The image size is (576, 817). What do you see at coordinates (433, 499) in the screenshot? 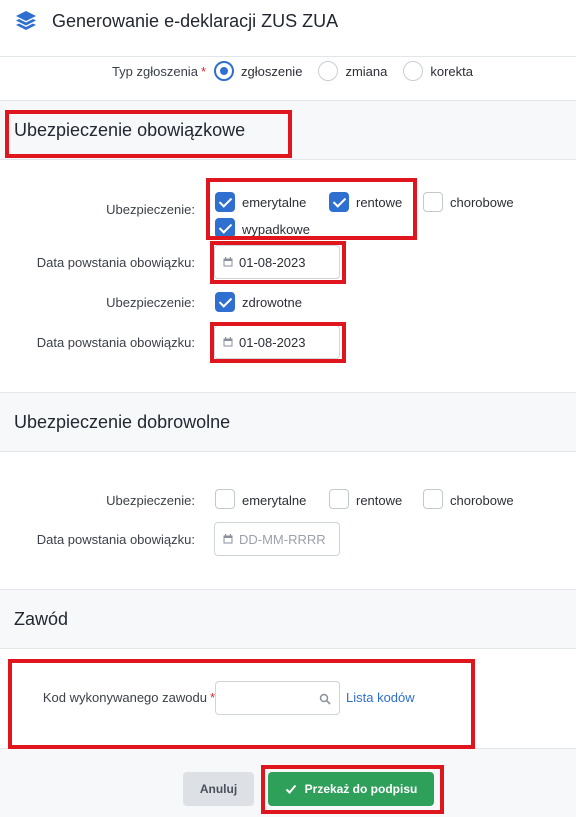
I see `checkbox-vol-chorobowe` at bounding box center [433, 499].